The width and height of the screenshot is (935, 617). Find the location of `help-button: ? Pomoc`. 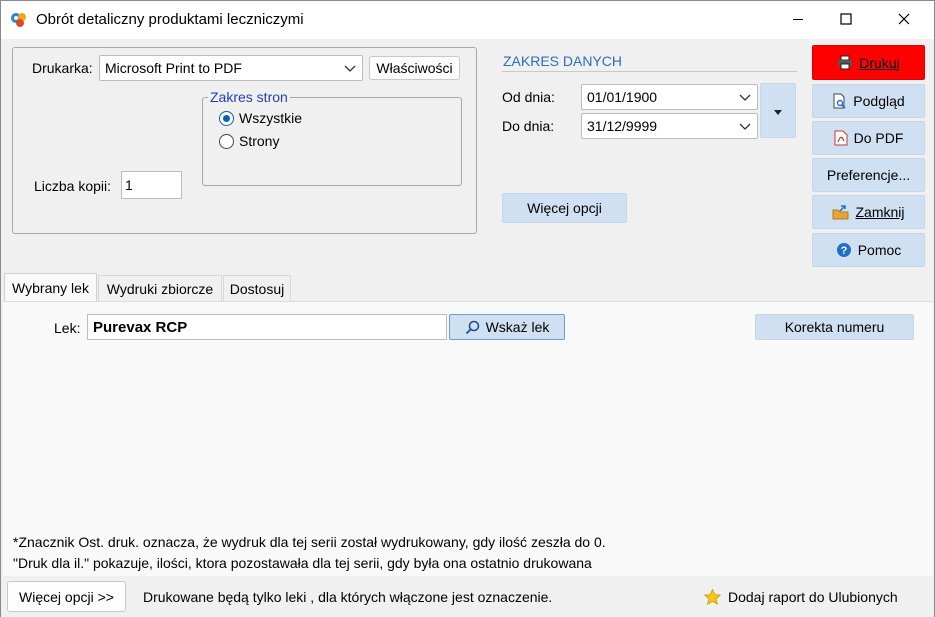

help-button: ? Pomoc is located at coordinates (868, 250).